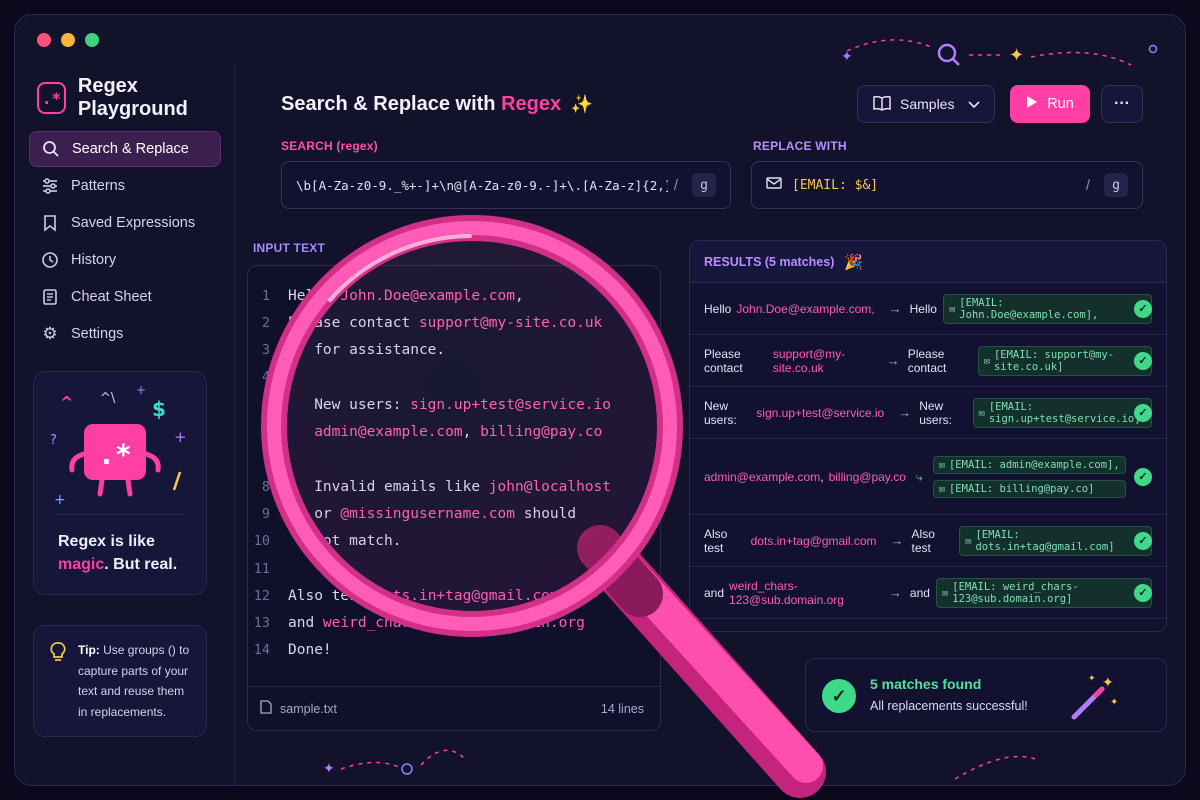  I want to click on result-match: admin@example.com, so click(762, 476).